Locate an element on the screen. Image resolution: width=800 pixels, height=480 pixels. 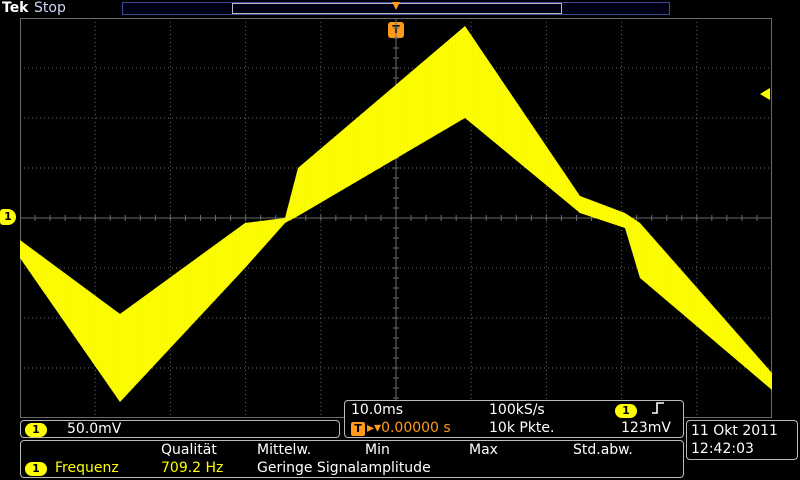
trigger-level-marker-icon is located at coordinates (765, 94).